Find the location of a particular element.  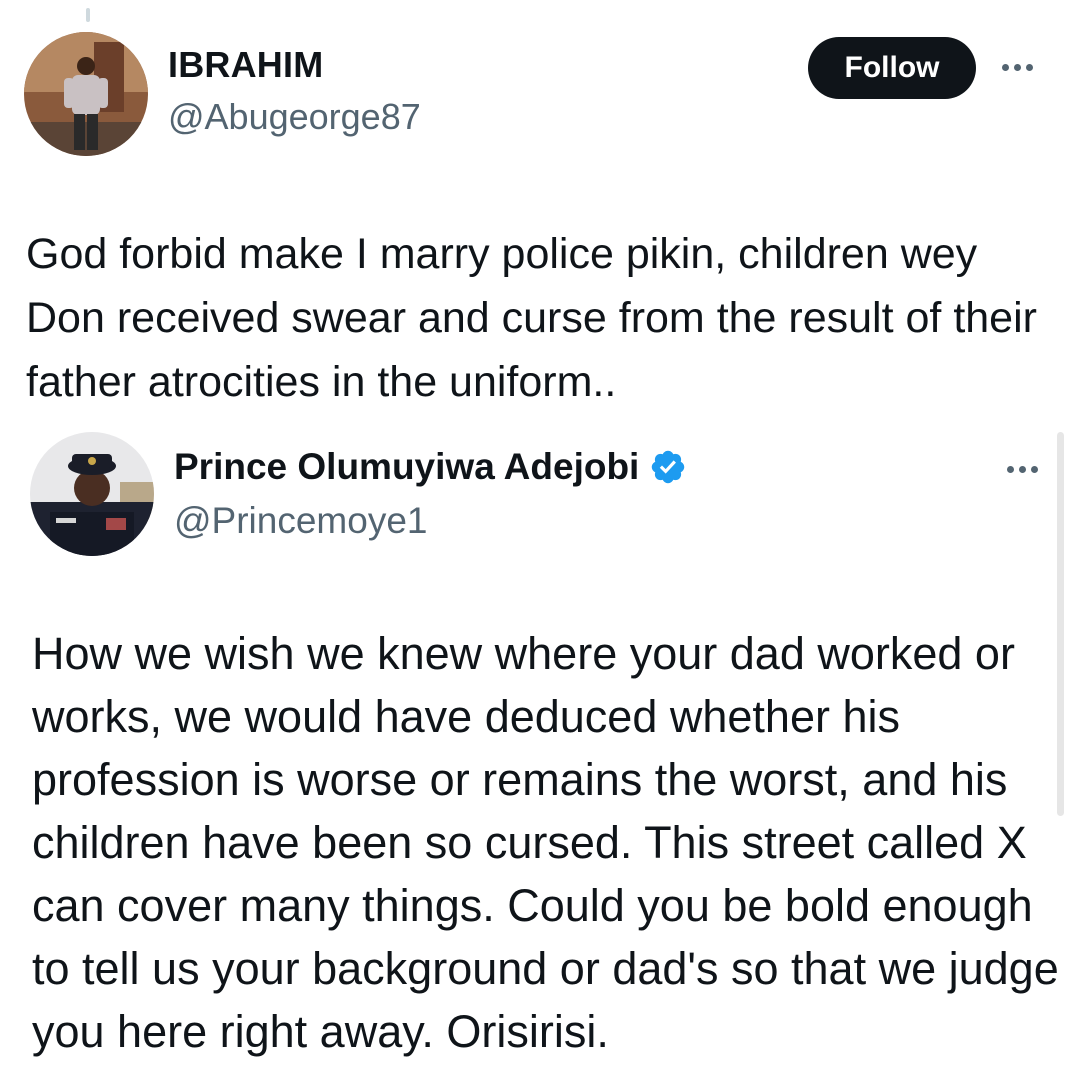

author-avatar is located at coordinates (86, 94).